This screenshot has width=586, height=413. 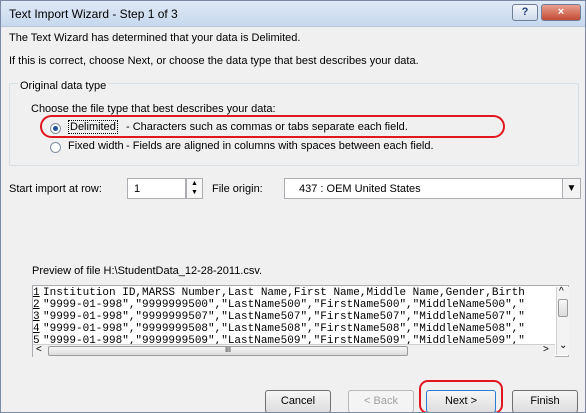 What do you see at coordinates (36, 317) in the screenshot?
I see `row-number: 3` at bounding box center [36, 317].